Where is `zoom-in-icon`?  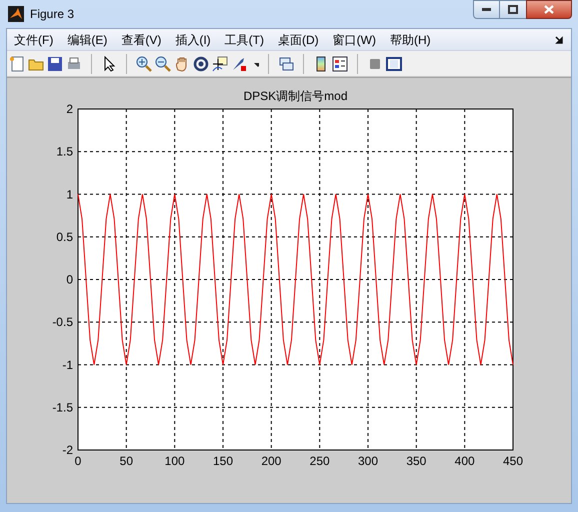 zoom-in-icon is located at coordinates (144, 64).